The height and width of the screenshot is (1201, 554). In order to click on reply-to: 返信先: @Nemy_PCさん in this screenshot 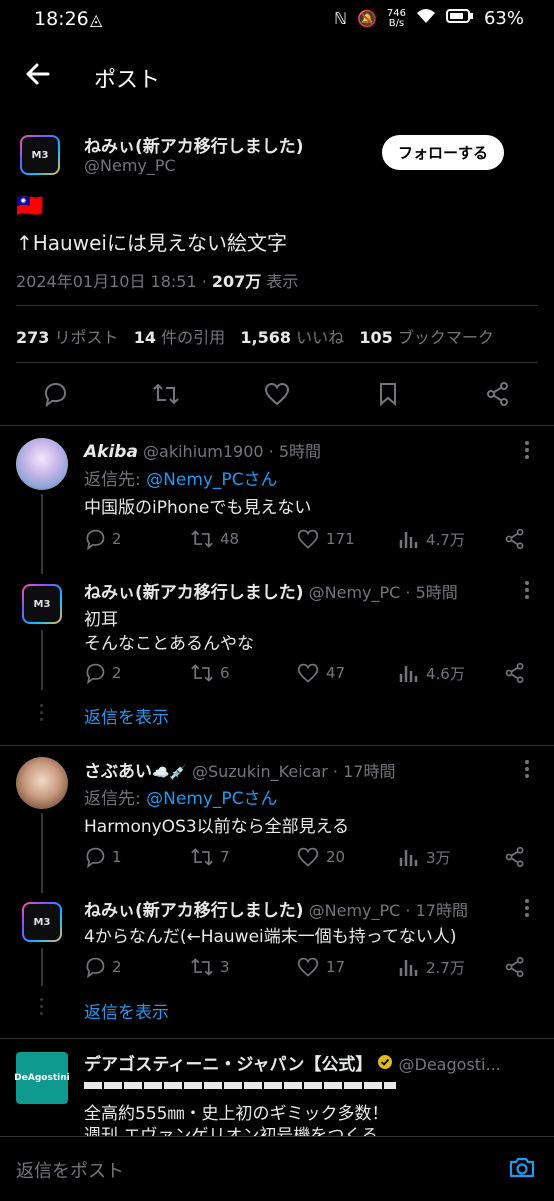, I will do `click(181, 477)`.